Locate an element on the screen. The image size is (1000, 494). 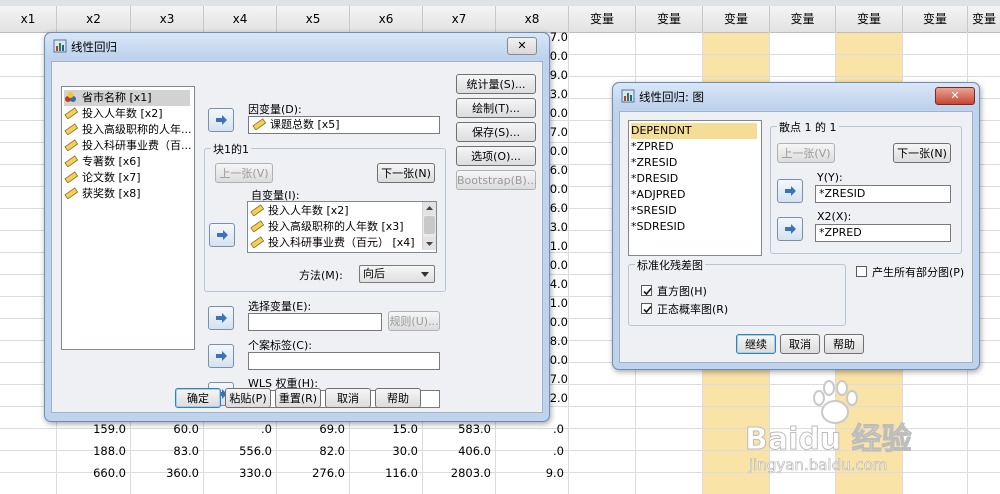
column-header: x2 is located at coordinates (94, 19).